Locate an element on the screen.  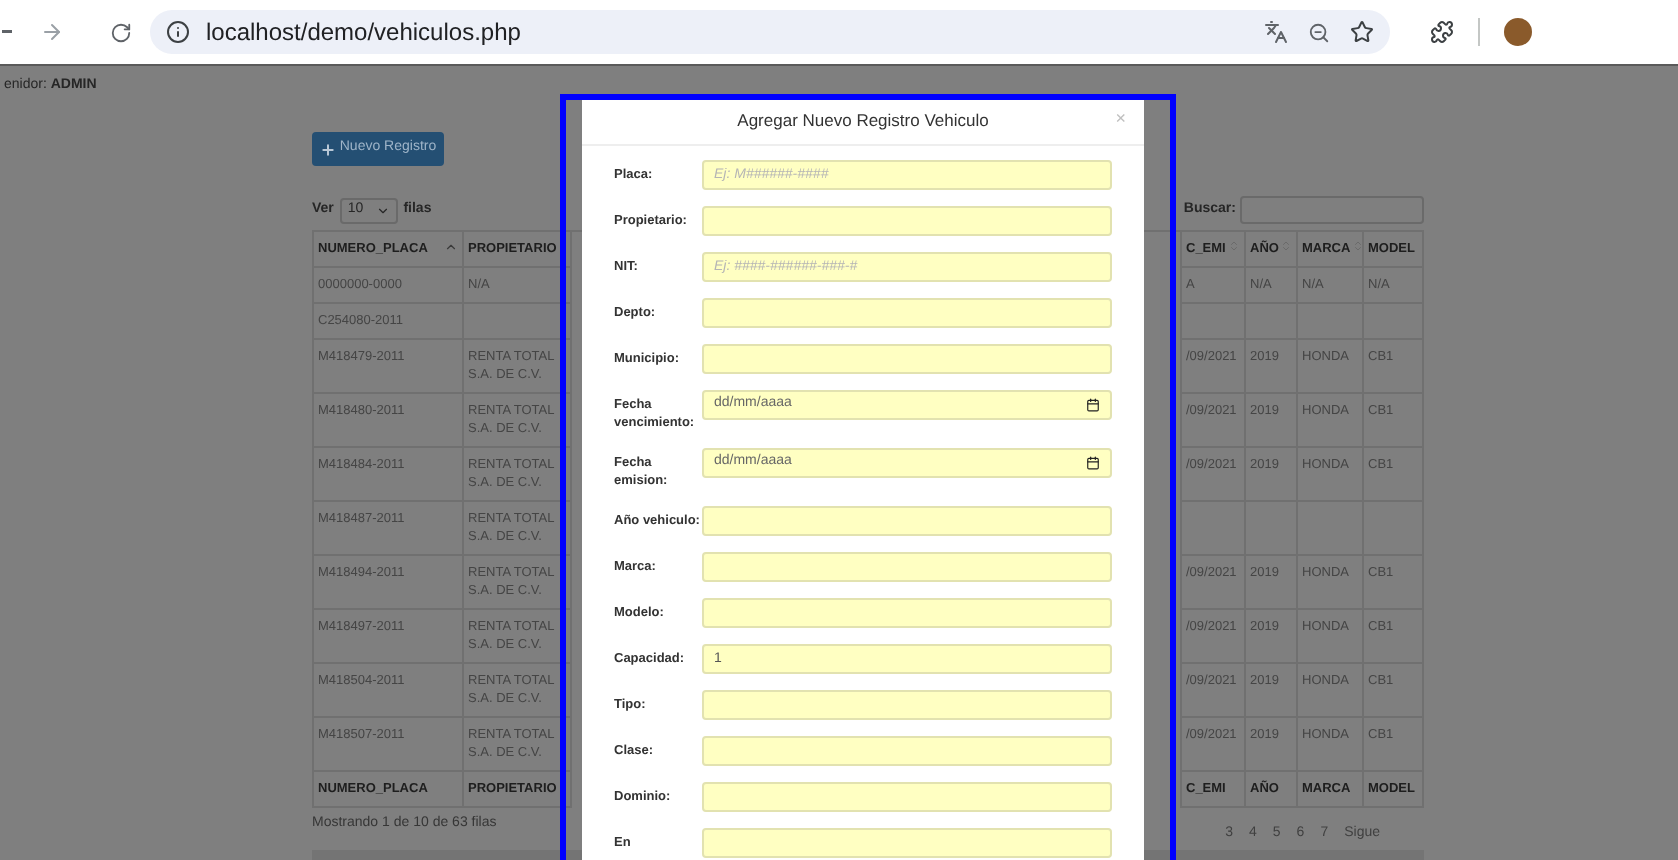
bookmark-star-icon is located at coordinates (1362, 32).